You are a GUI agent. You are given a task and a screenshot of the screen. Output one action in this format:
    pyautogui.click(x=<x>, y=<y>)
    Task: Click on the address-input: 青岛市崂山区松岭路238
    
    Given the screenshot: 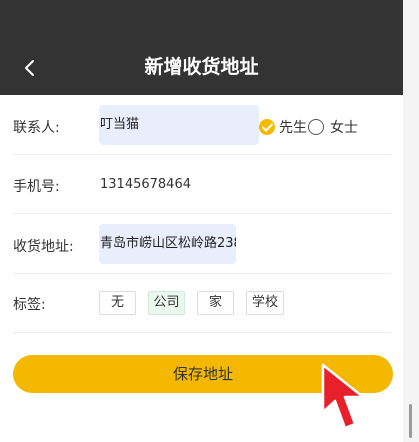 What is the action you would take?
    pyautogui.click(x=167, y=244)
    